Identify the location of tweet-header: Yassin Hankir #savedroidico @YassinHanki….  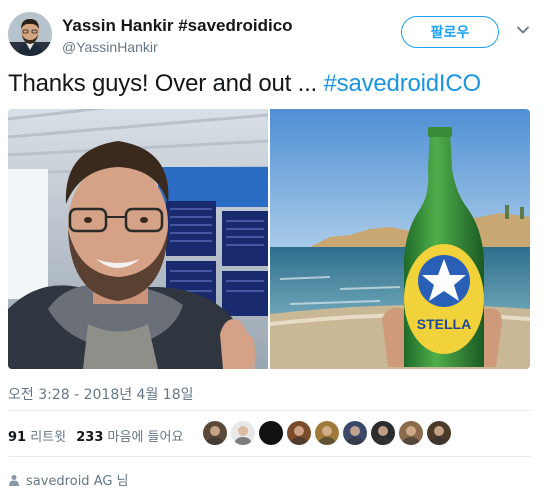
(275, 36).